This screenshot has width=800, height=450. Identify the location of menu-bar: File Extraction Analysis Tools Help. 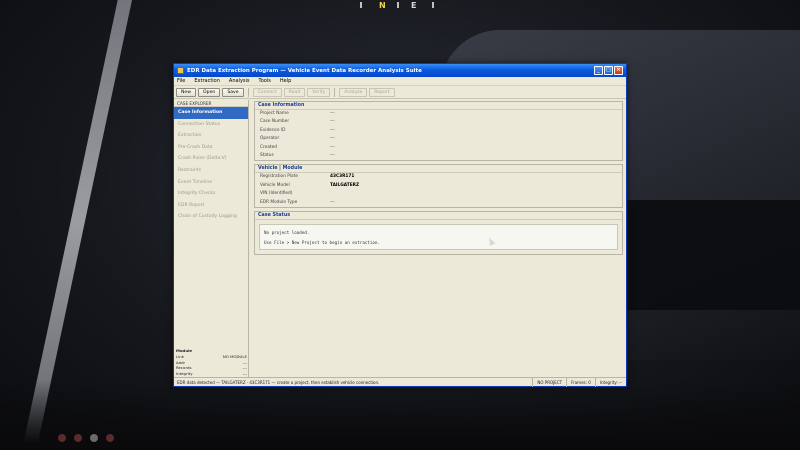
(400, 81).